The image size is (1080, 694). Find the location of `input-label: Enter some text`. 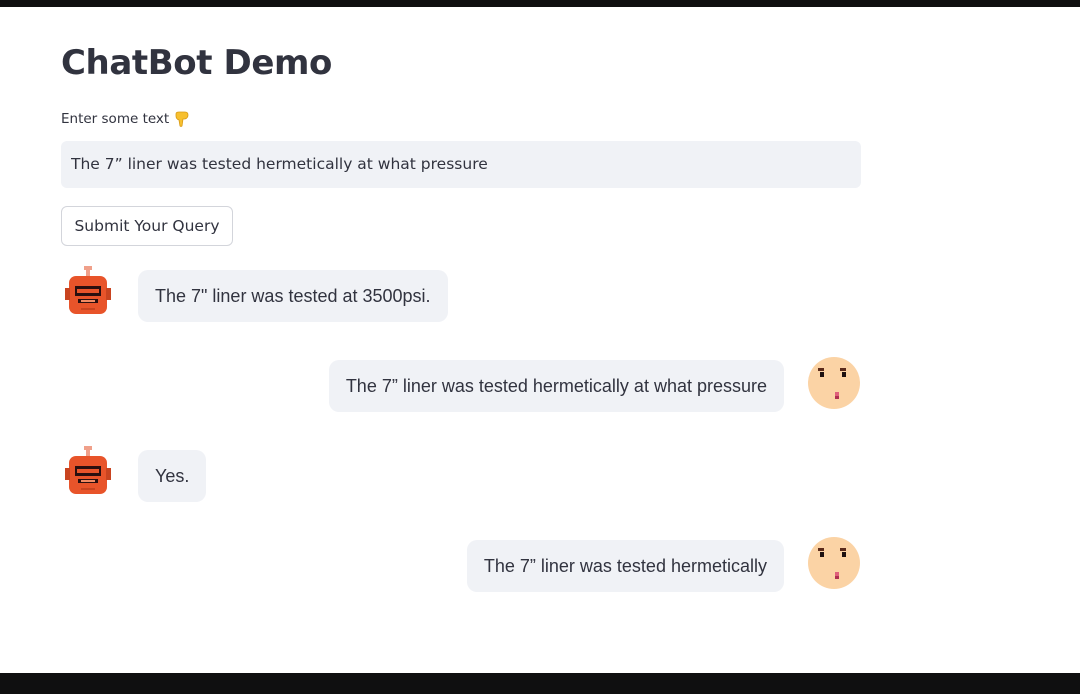

input-label: Enter some text is located at coordinates (125, 119).